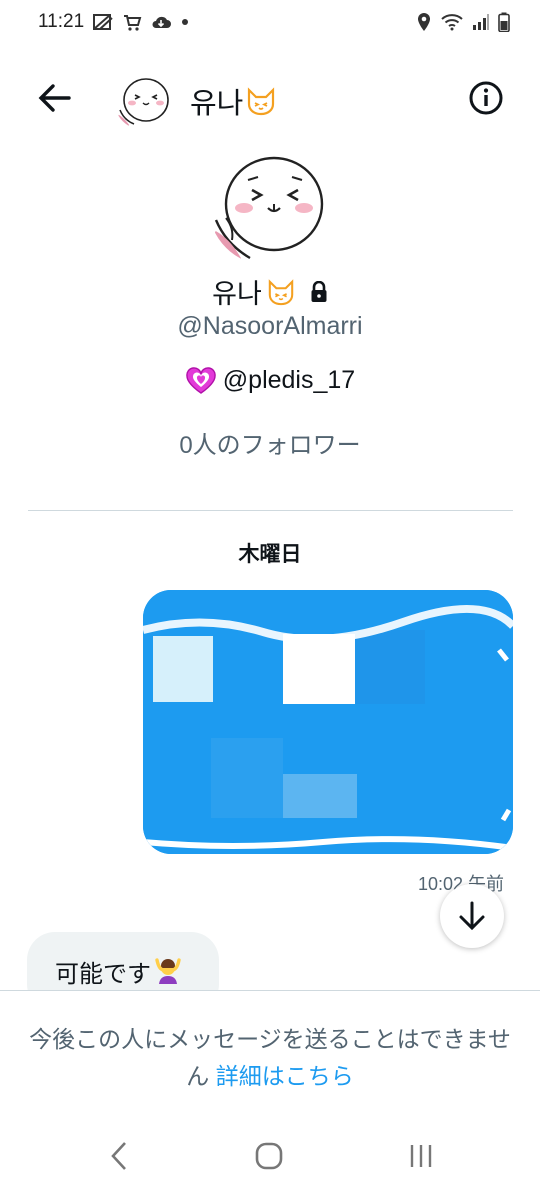  I want to click on arrow-down-icon, so click(472, 916).